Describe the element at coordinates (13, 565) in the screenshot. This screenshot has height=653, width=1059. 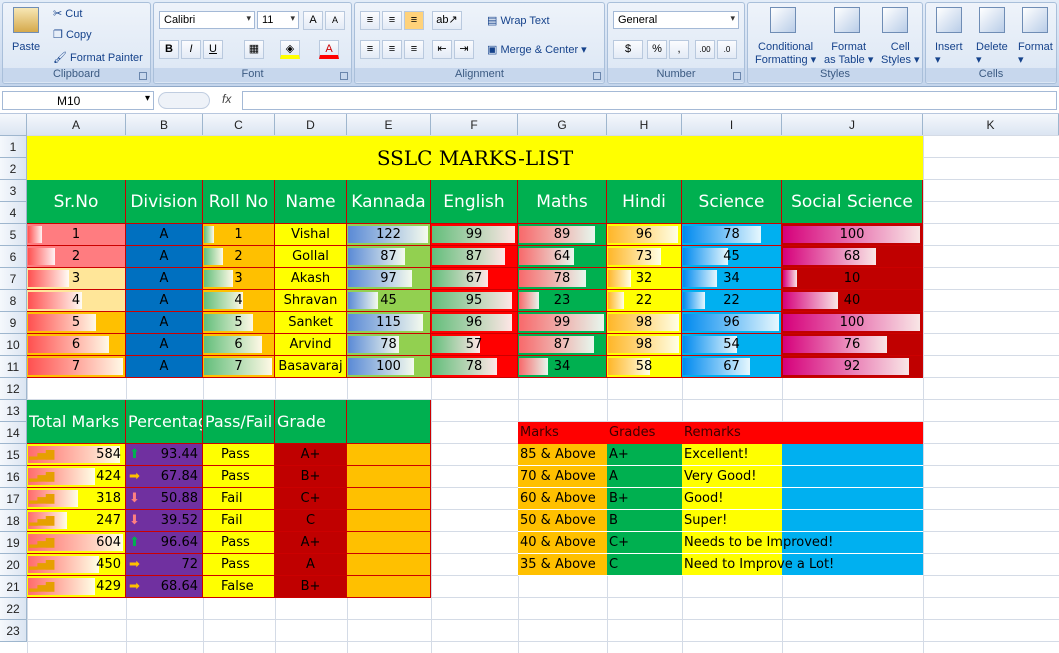
I see `row-header-20: 20` at that location.